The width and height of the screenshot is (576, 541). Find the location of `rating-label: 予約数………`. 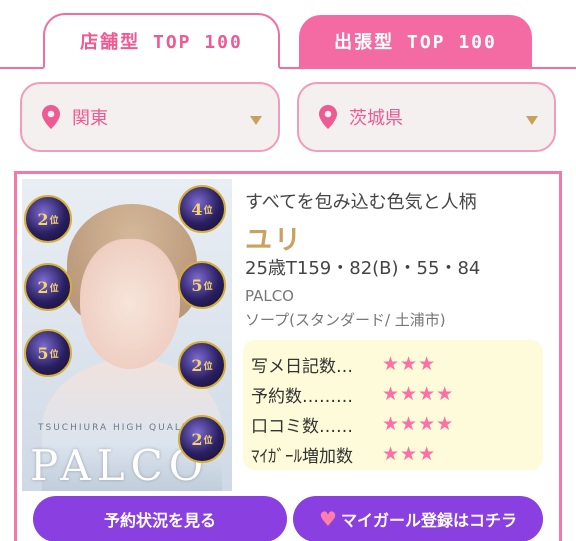

rating-label: 予約数……… is located at coordinates (302, 396).